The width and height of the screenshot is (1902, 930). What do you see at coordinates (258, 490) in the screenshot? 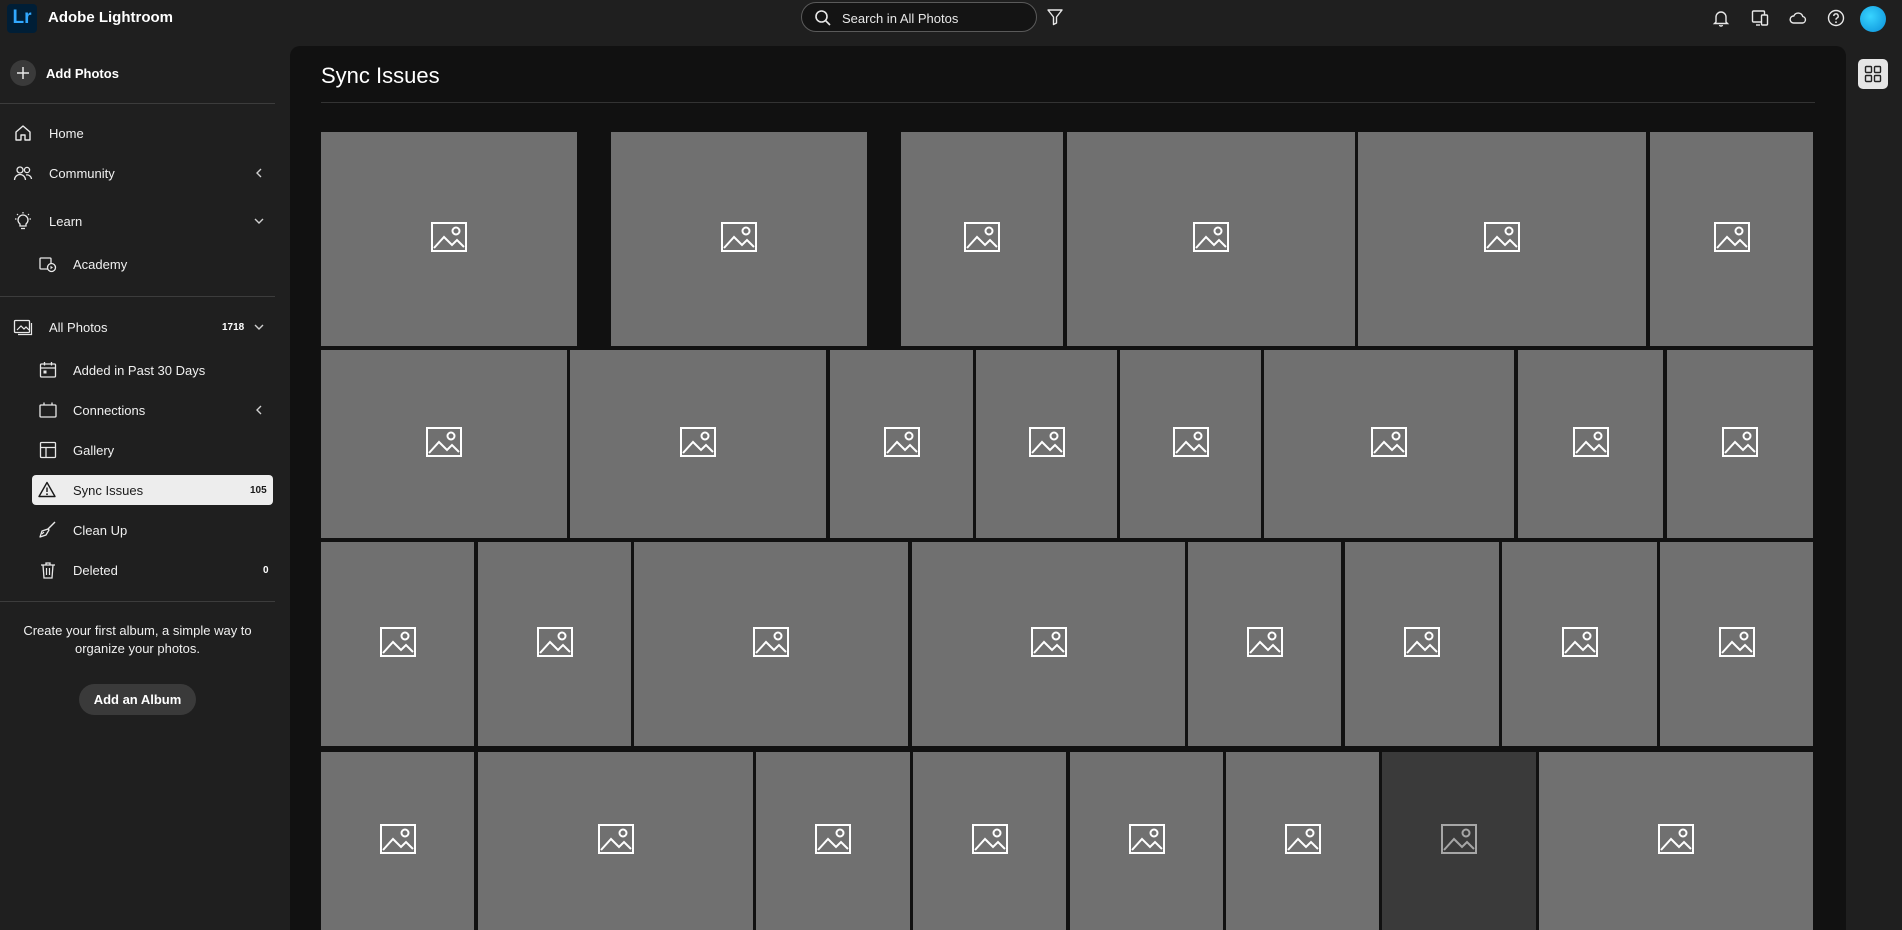
I see `sync-issues-count: 105` at bounding box center [258, 490].